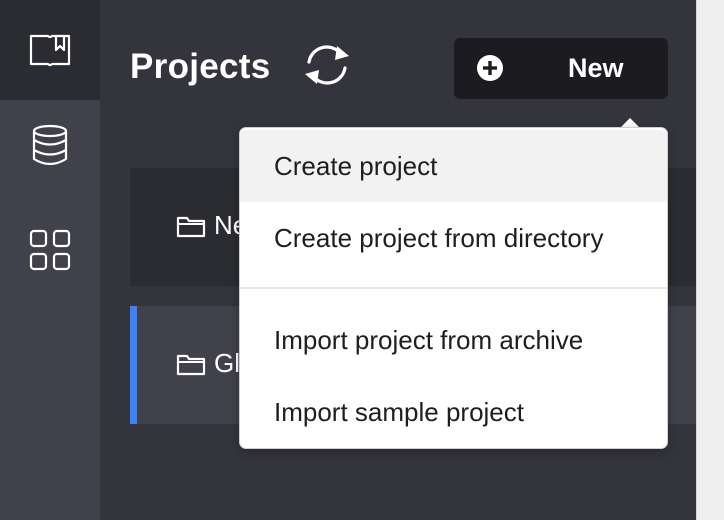 The height and width of the screenshot is (520, 724). What do you see at coordinates (227, 363) in the screenshot?
I see `project-name: Gl` at bounding box center [227, 363].